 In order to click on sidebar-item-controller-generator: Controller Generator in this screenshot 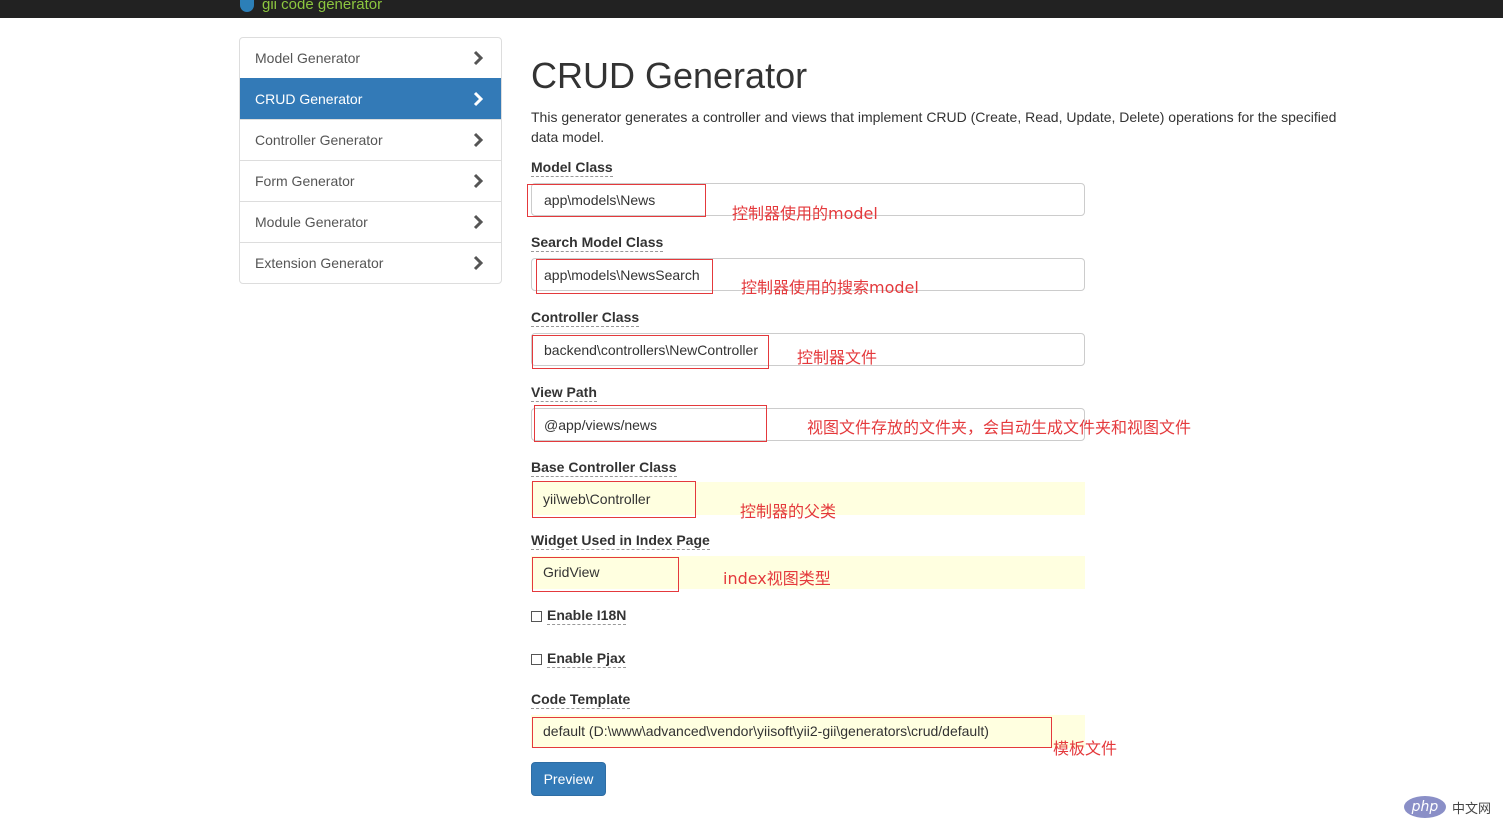, I will do `click(370, 139)`.